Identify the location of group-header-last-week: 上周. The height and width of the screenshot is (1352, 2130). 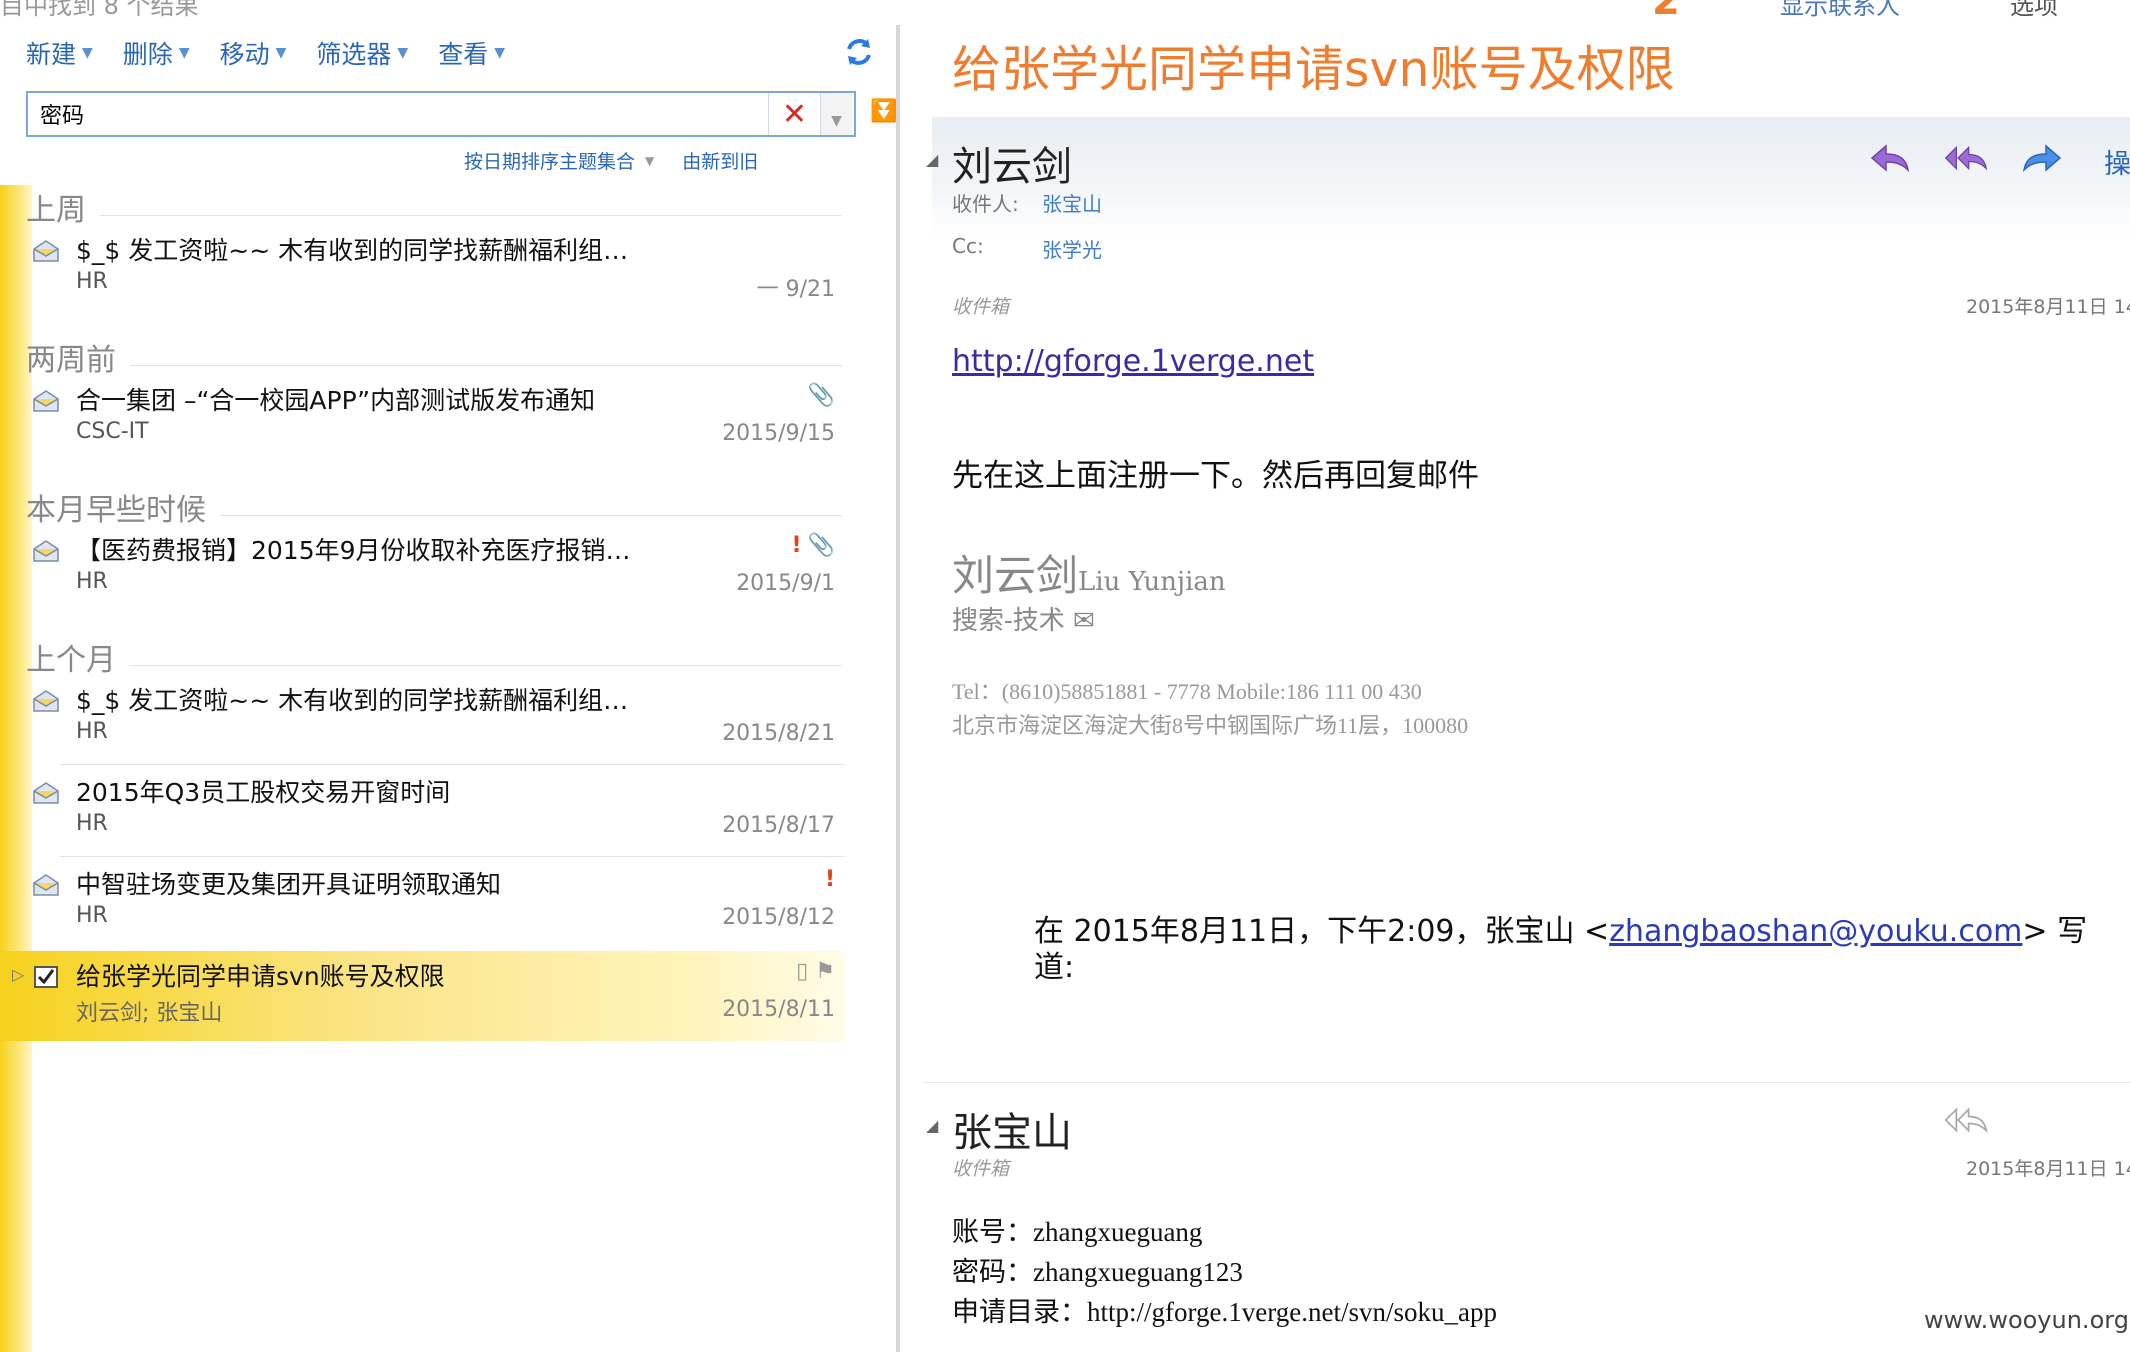
(56, 210).